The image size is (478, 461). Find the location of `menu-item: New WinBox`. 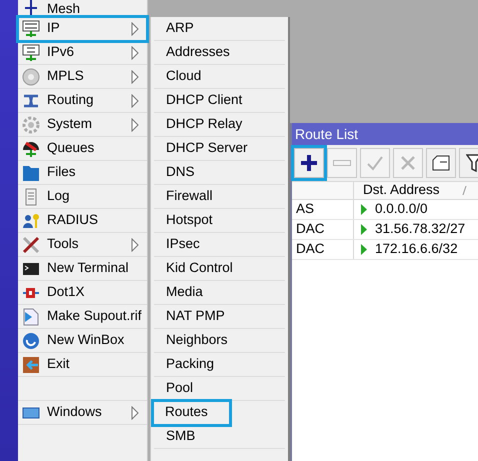

menu-item: New WinBox is located at coordinates (82, 341).